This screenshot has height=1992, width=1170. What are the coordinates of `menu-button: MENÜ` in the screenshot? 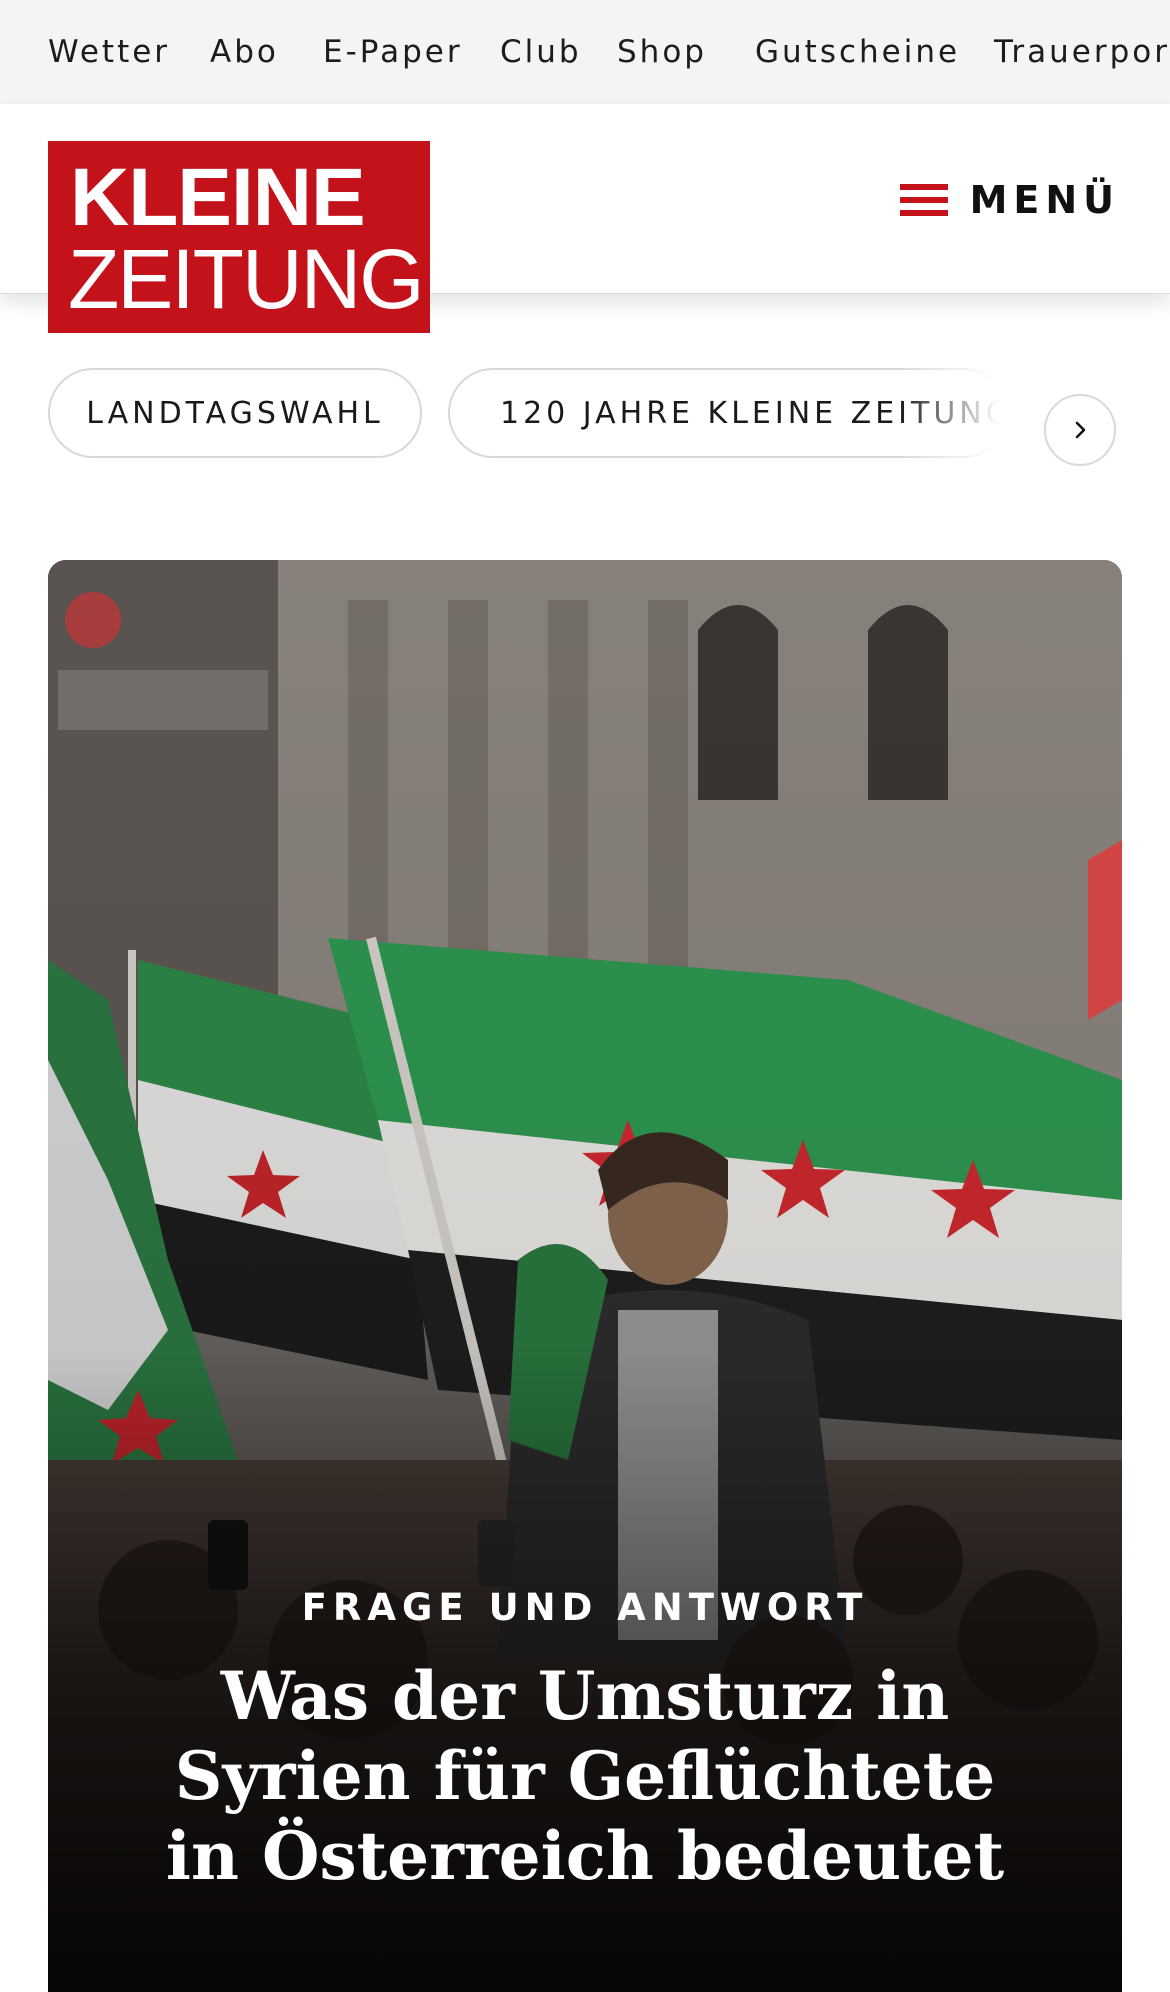 It's located at (1010, 200).